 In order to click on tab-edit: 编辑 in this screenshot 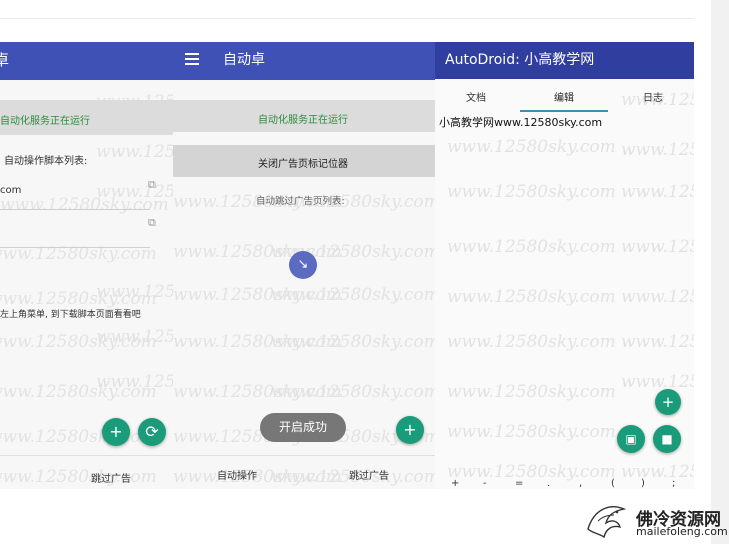, I will do `click(564, 96)`.